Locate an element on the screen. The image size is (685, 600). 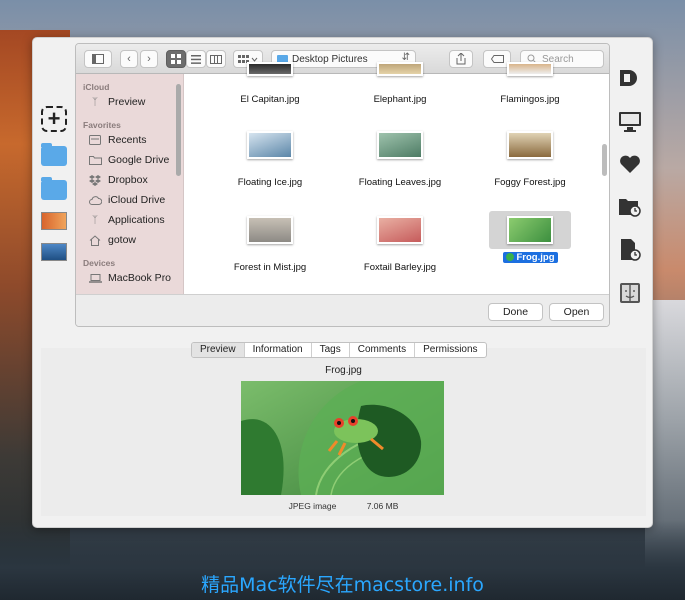
sidebar-scrollbar is located at coordinates (178, 130).